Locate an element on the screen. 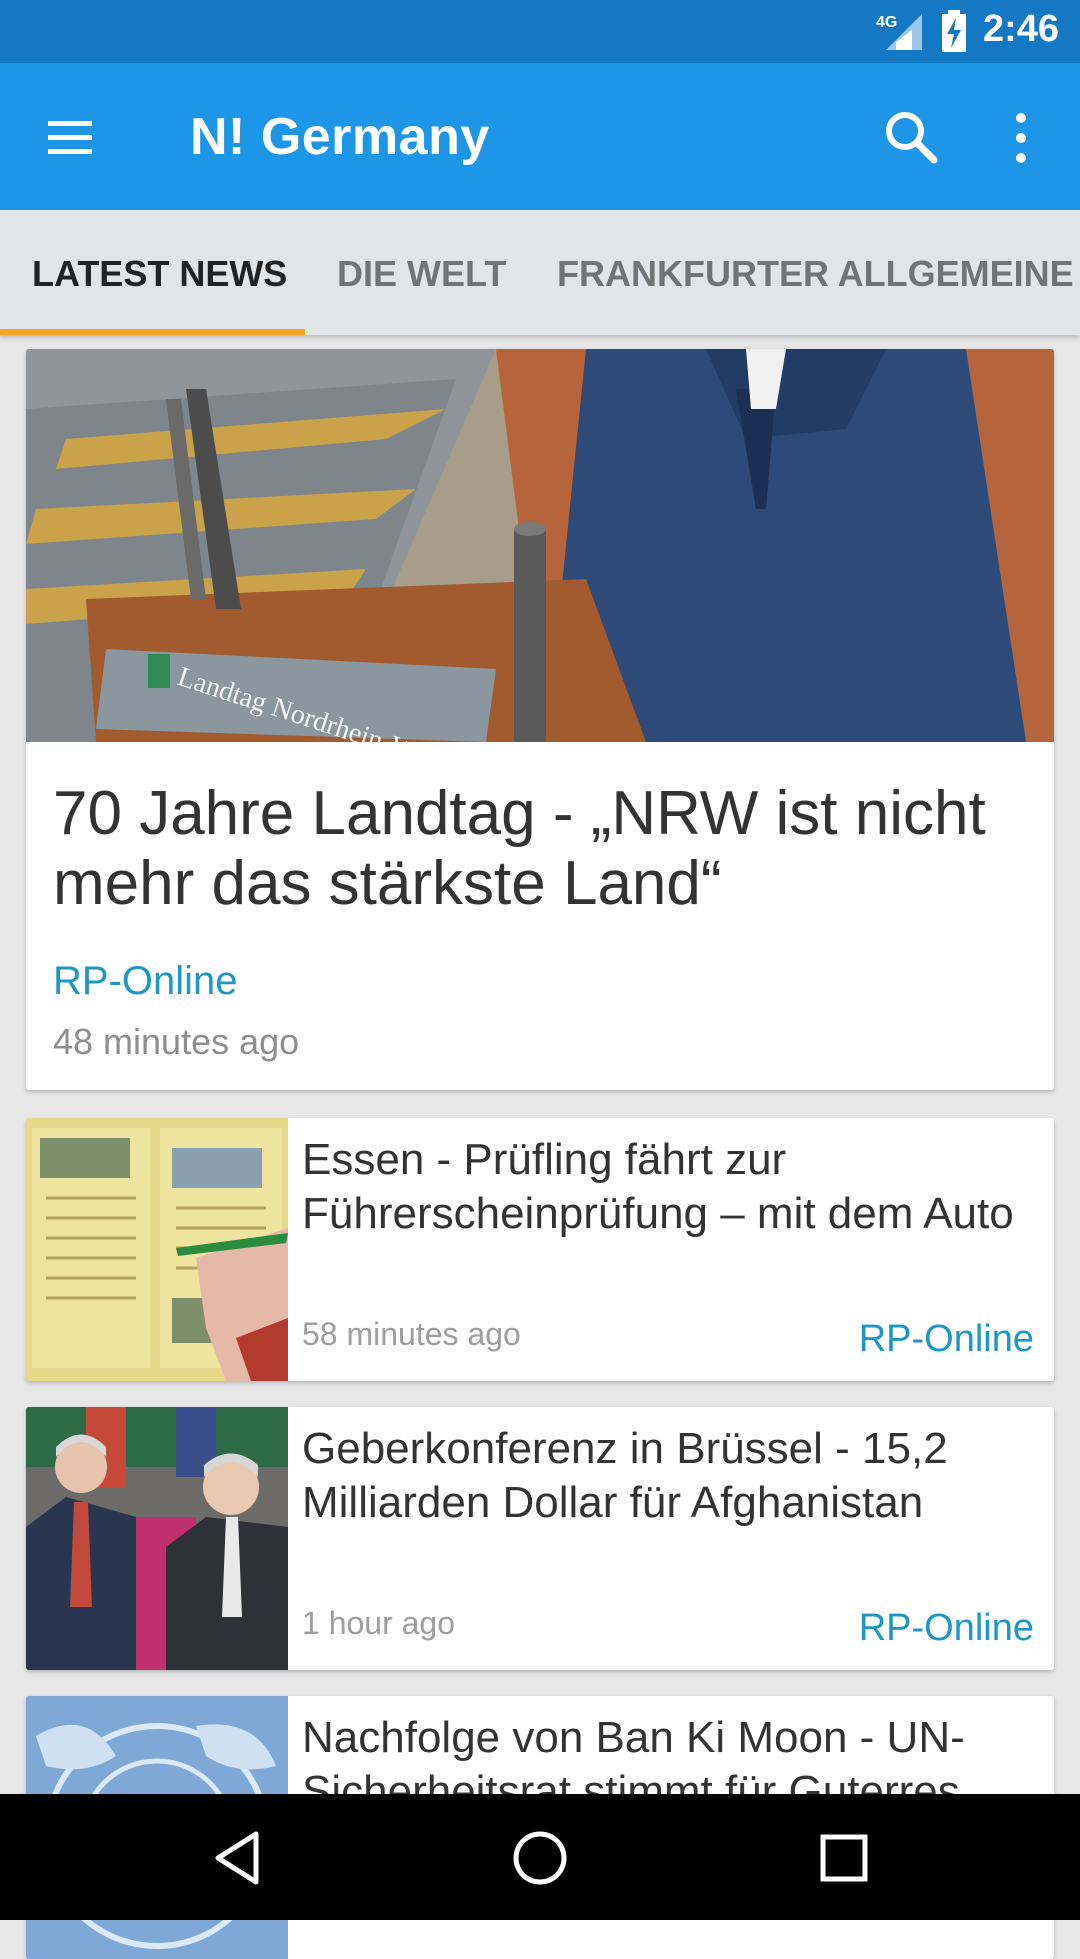 The height and width of the screenshot is (1959, 1080). article-time: 58 minutes ago is located at coordinates (411, 1334).